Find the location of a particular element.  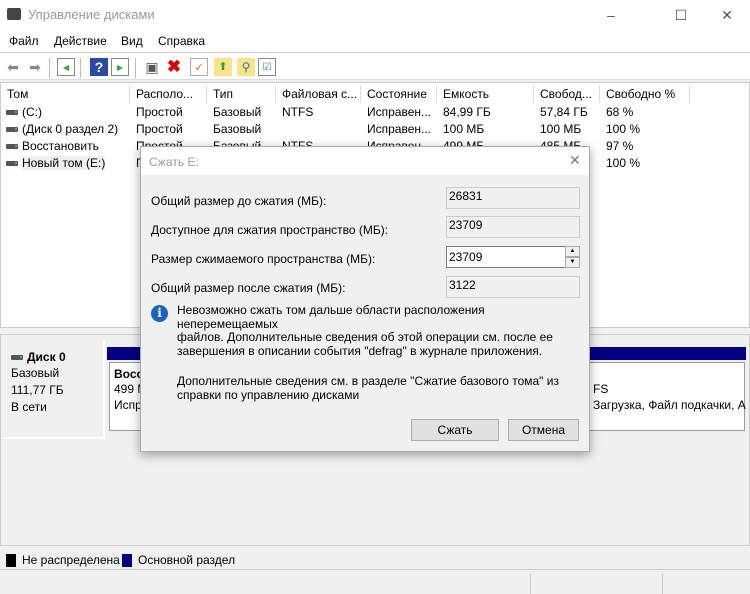

table-cell: 97 % is located at coordinates (620, 146).